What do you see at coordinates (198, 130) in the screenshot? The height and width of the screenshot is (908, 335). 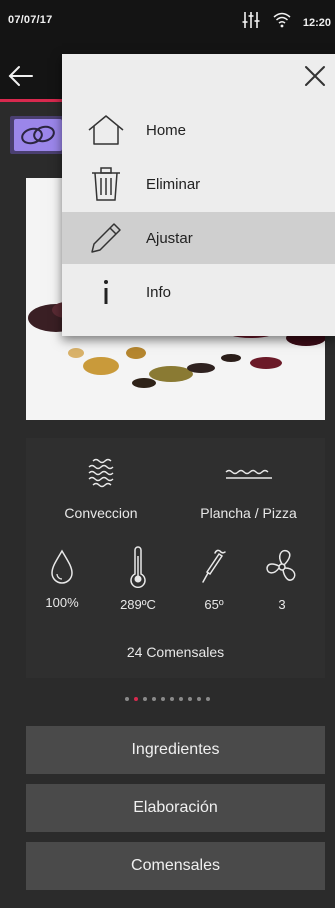 I see `menu-item-home: Home` at bounding box center [198, 130].